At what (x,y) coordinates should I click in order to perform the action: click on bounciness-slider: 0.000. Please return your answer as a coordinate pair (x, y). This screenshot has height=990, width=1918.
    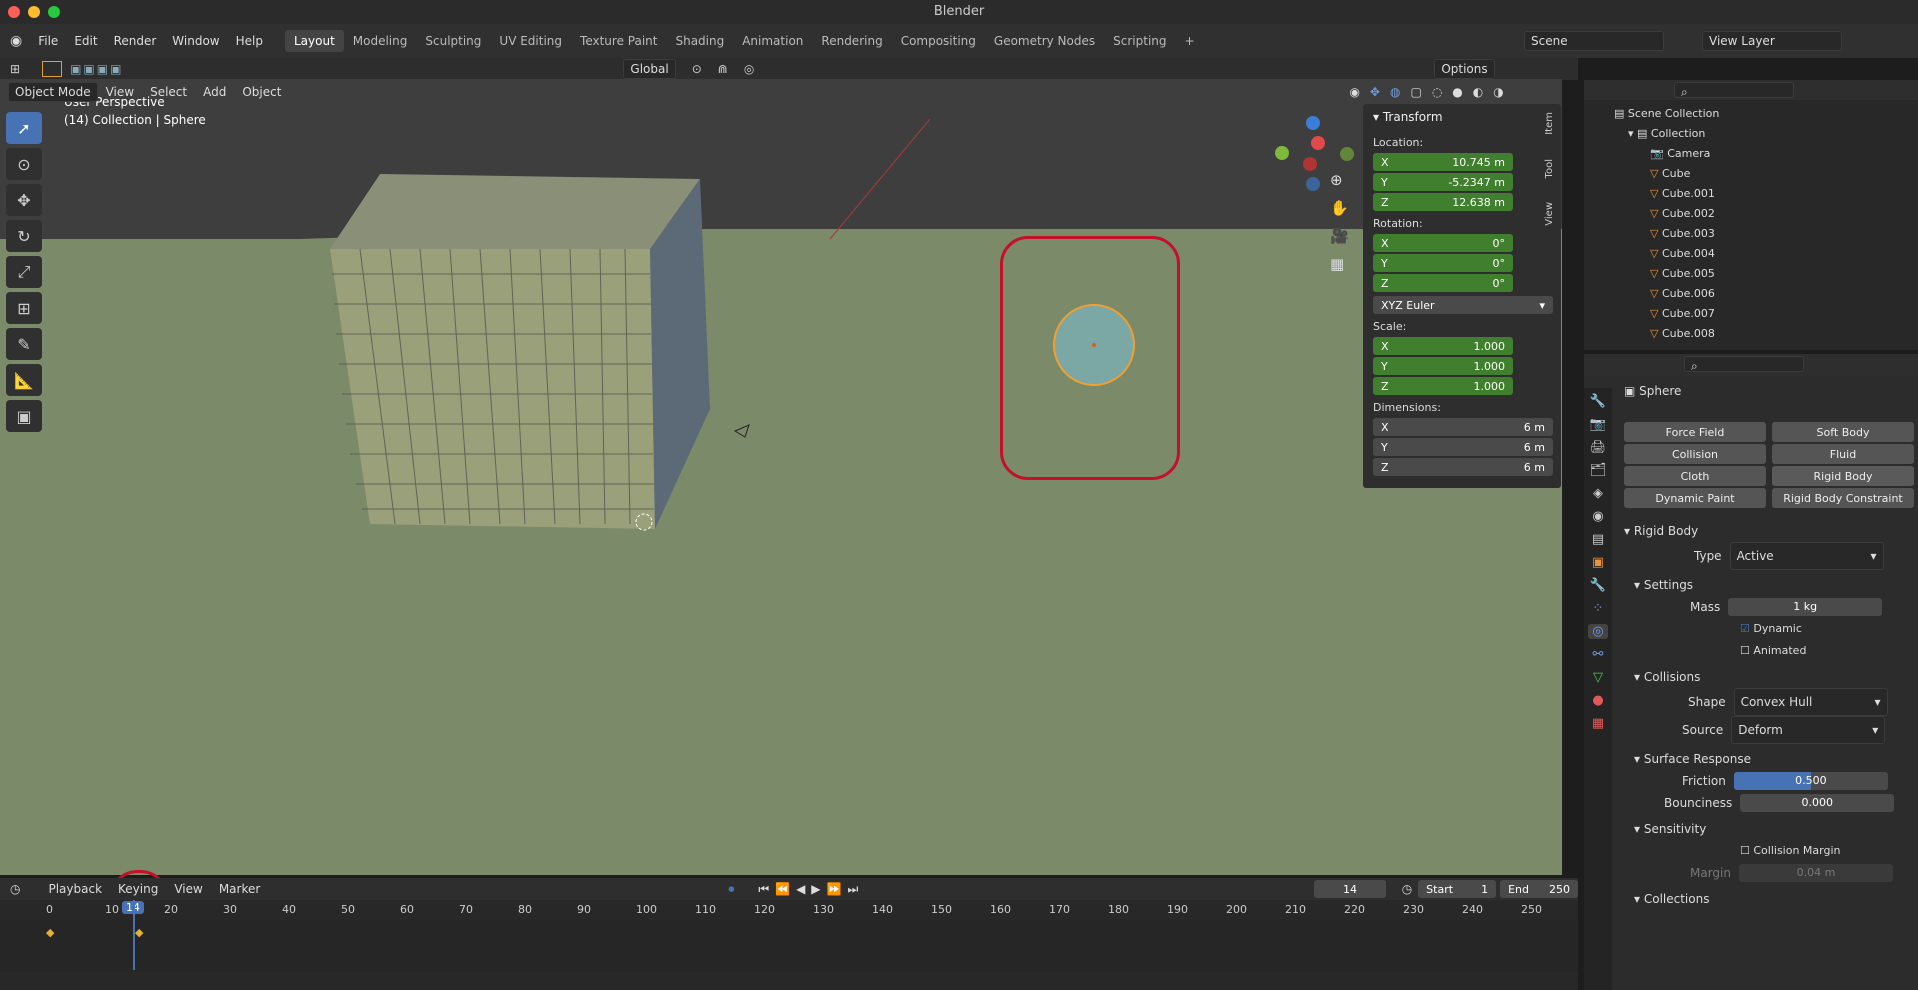
    Looking at the image, I should click on (1817, 803).